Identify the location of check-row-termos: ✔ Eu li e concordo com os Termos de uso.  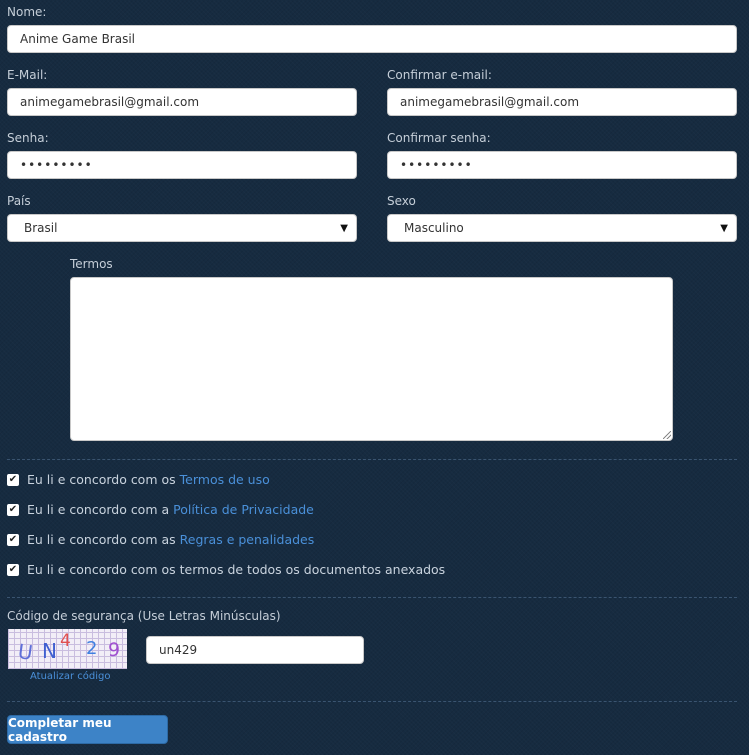
(138, 479).